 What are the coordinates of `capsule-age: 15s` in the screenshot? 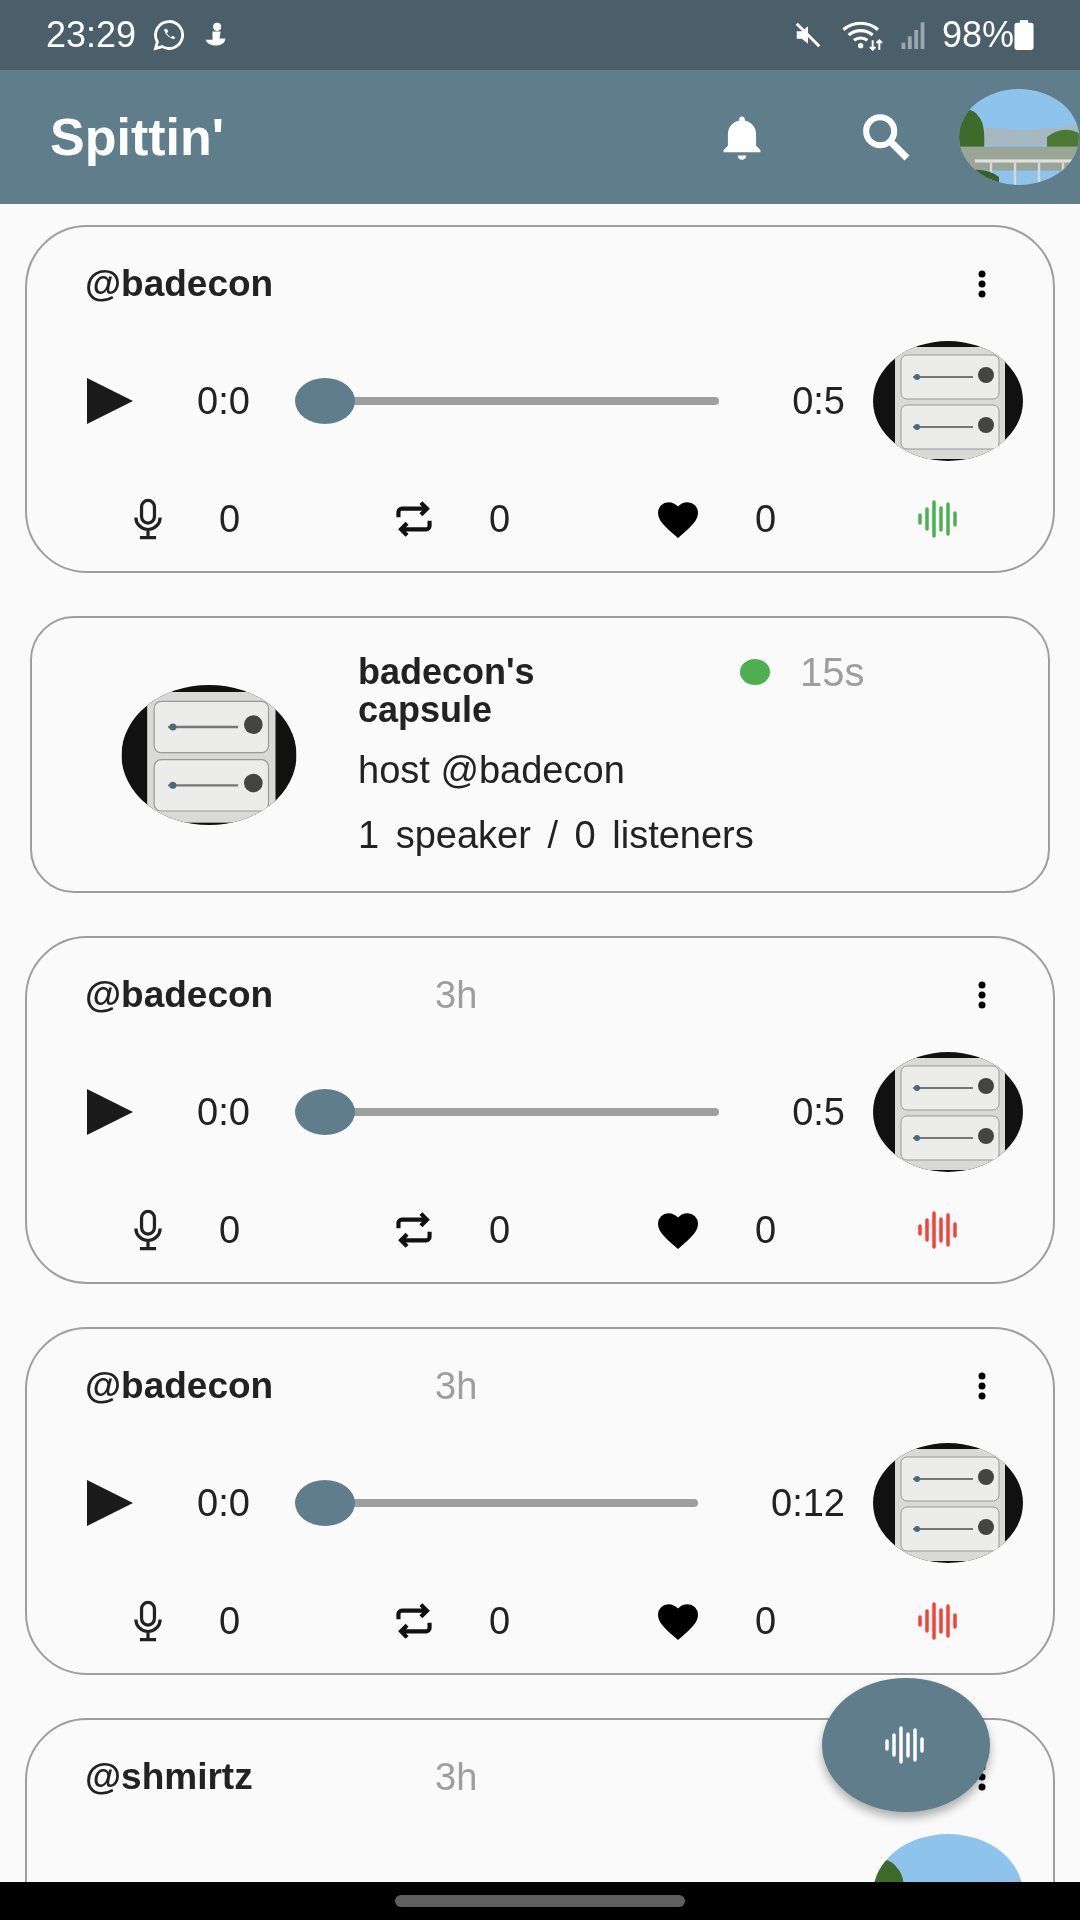 It's located at (832, 671).